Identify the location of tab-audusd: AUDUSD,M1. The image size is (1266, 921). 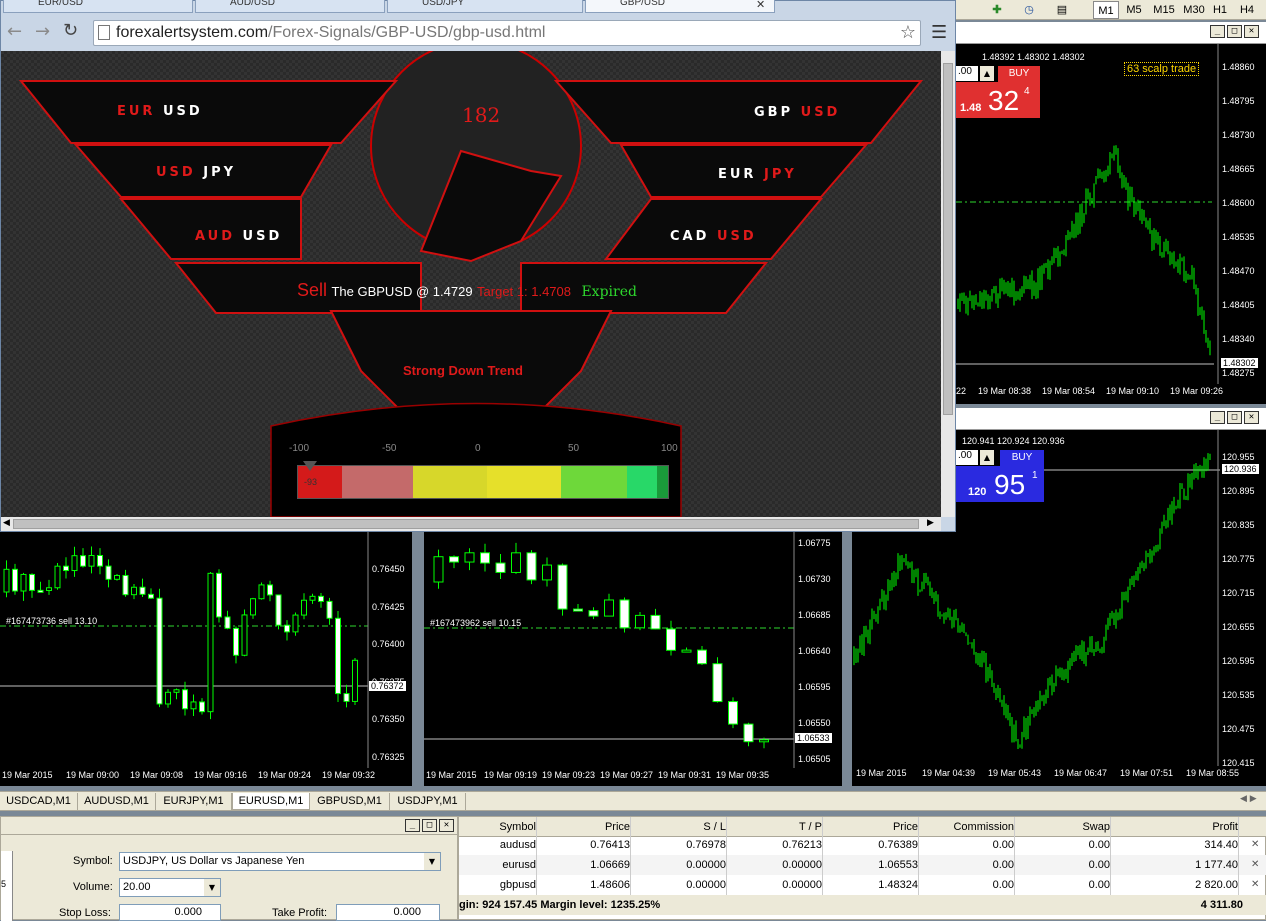
(117, 801).